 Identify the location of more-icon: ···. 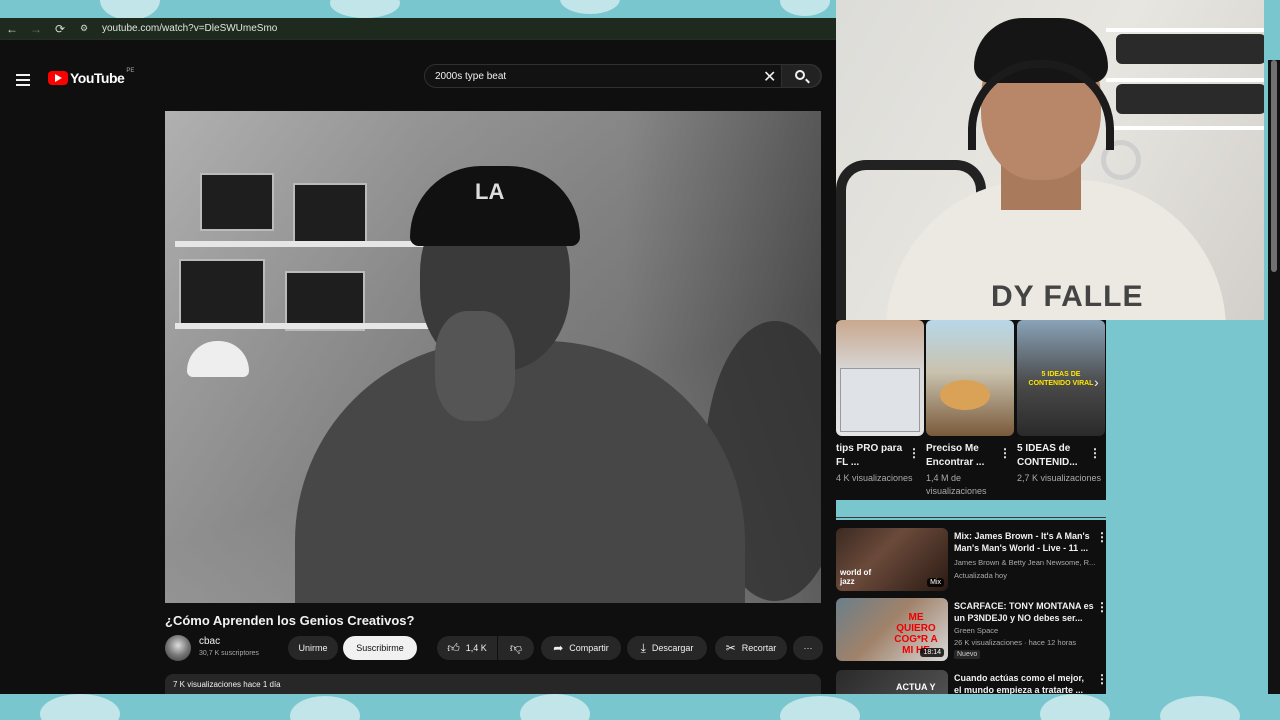
(808, 648).